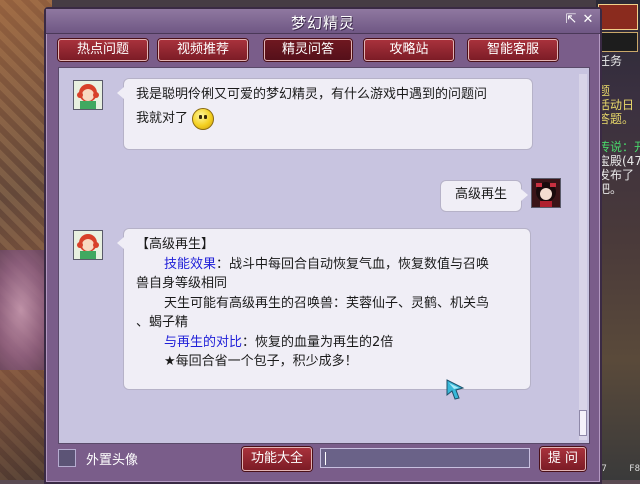 This screenshot has width=640, height=484. I want to click on external-avatar-label: 外置头像, so click(112, 460).